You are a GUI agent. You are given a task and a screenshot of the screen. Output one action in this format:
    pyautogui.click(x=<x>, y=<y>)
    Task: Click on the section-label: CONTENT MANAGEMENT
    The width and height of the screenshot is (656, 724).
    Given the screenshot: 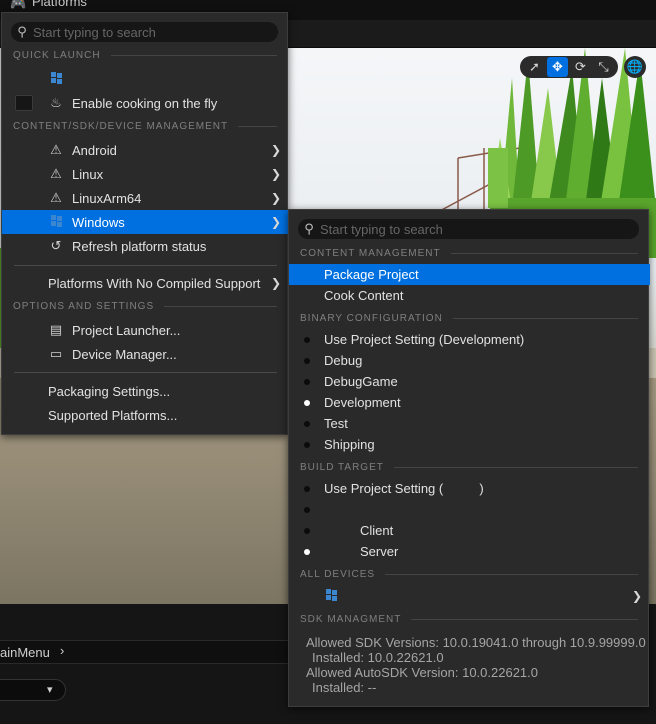 What is the action you would take?
    pyautogui.click(x=370, y=253)
    